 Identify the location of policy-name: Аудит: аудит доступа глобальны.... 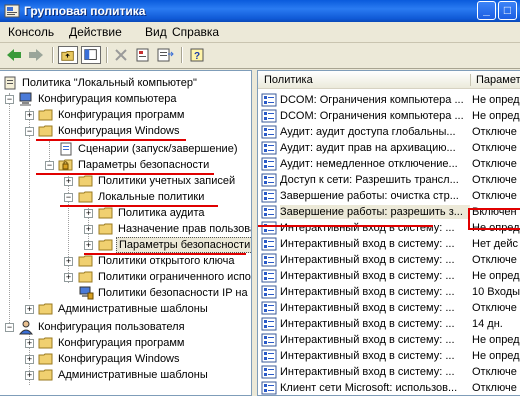
(368, 132).